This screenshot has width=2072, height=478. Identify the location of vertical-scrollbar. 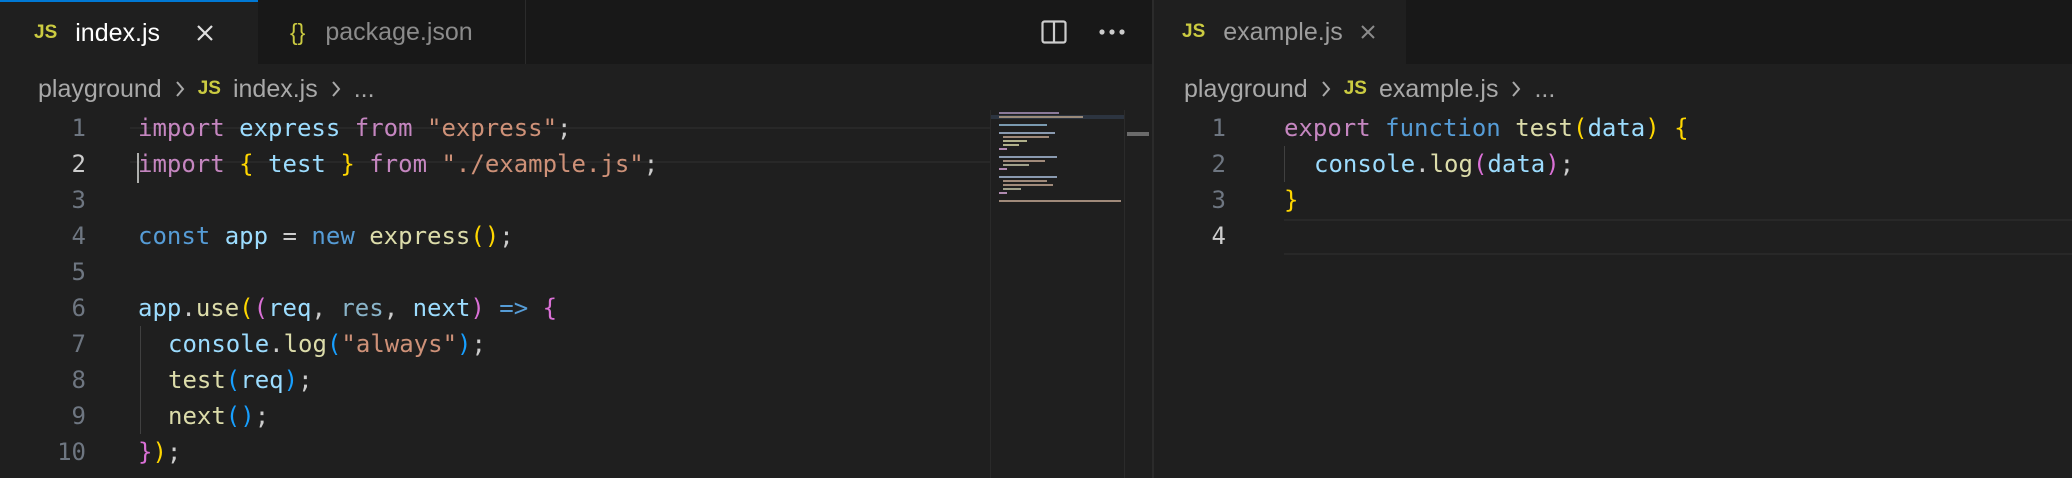
(1138, 294).